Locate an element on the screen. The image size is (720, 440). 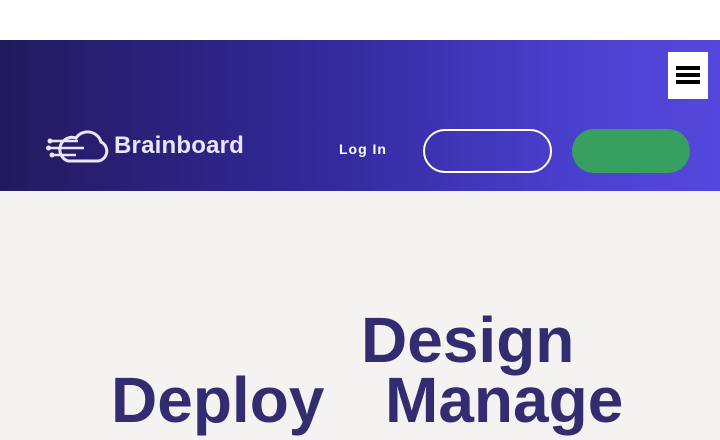
brainboard-logo: Brainboard is located at coordinates (148, 146).